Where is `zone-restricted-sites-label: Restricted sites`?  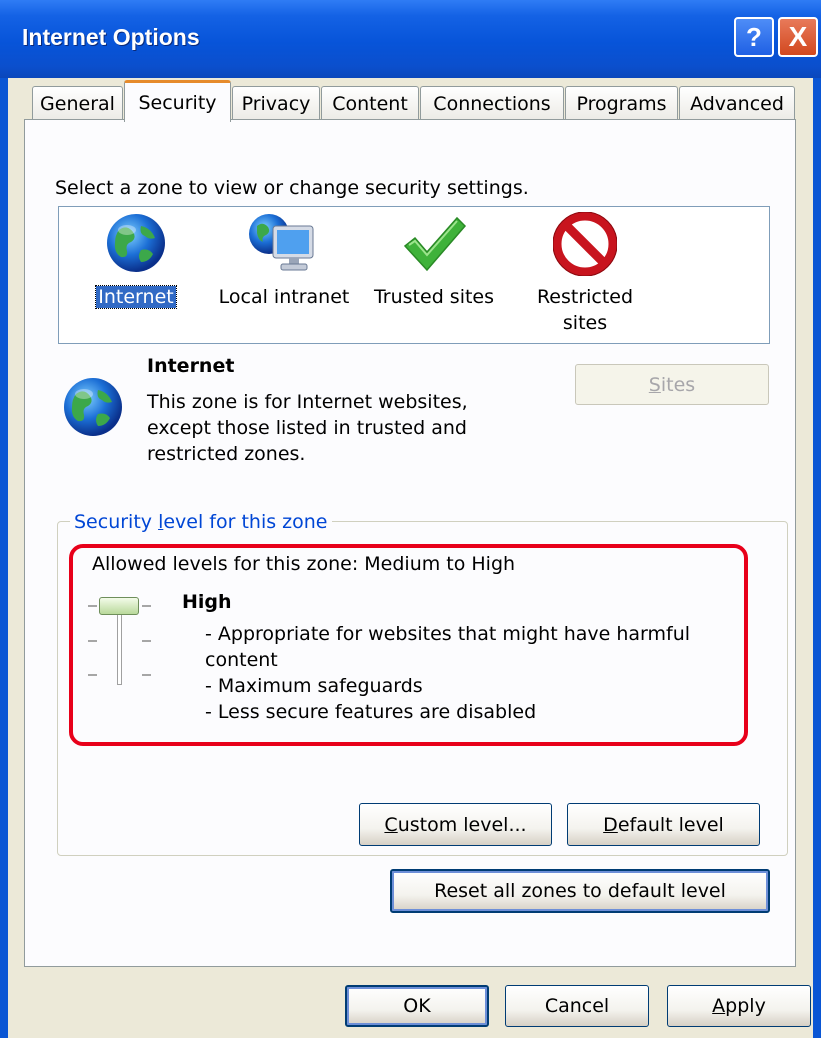
zone-restricted-sites-label: Restricted sites is located at coordinates (585, 310).